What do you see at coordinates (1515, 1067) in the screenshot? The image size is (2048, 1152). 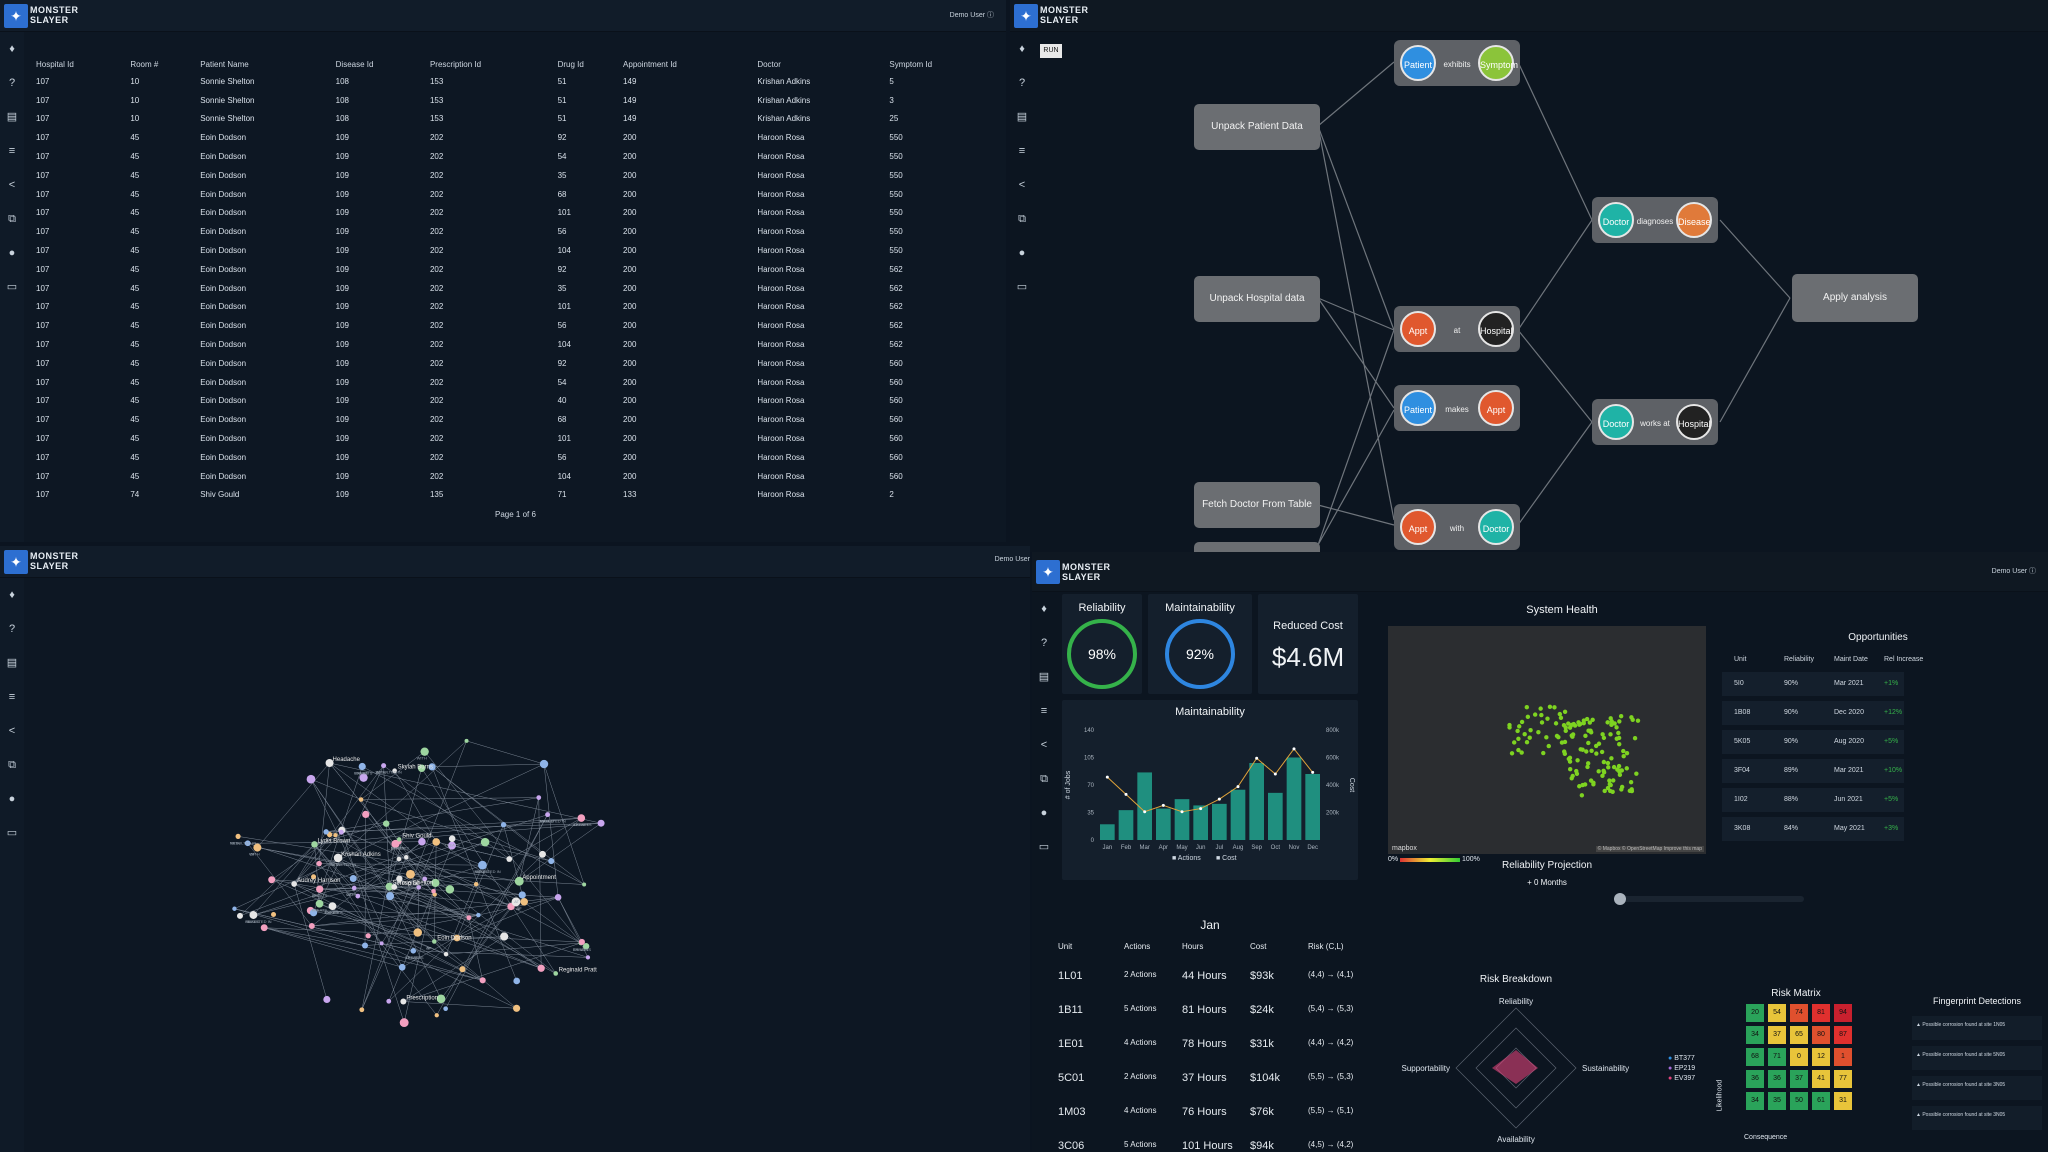 I see `radar-series` at bounding box center [1515, 1067].